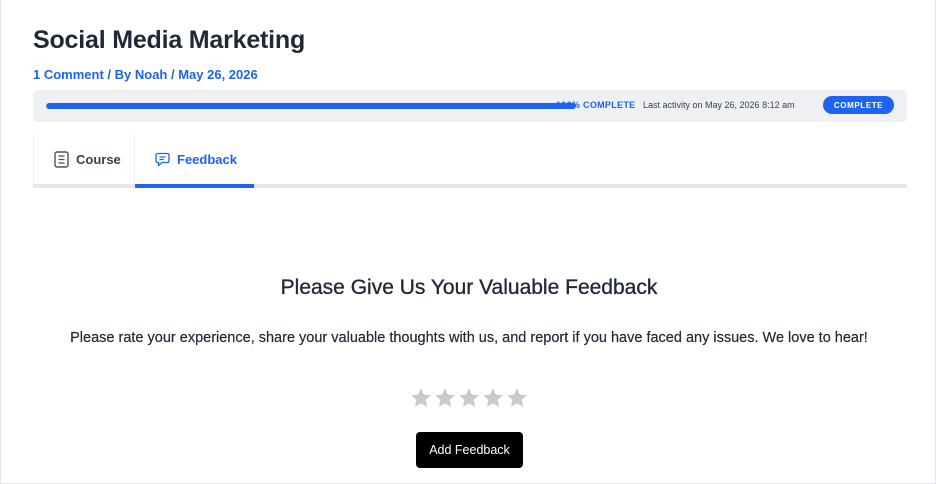  I want to click on tab-course-label: Course, so click(98, 159).